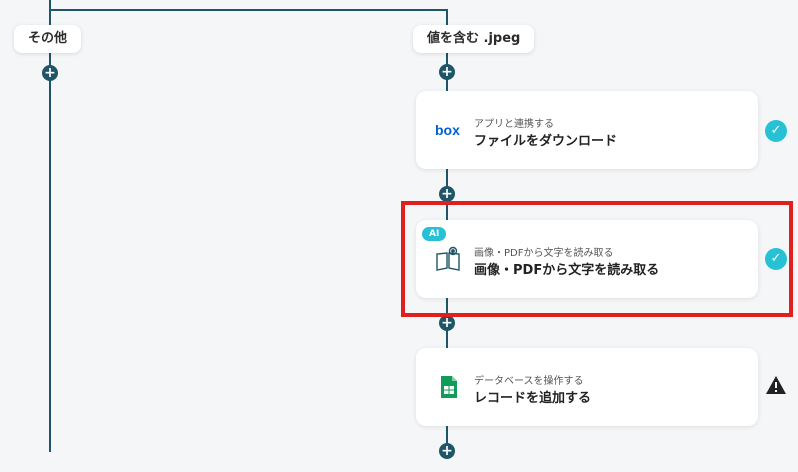 This screenshot has height=472, width=798. I want to click on add-step-button-1: +, so click(447, 72).